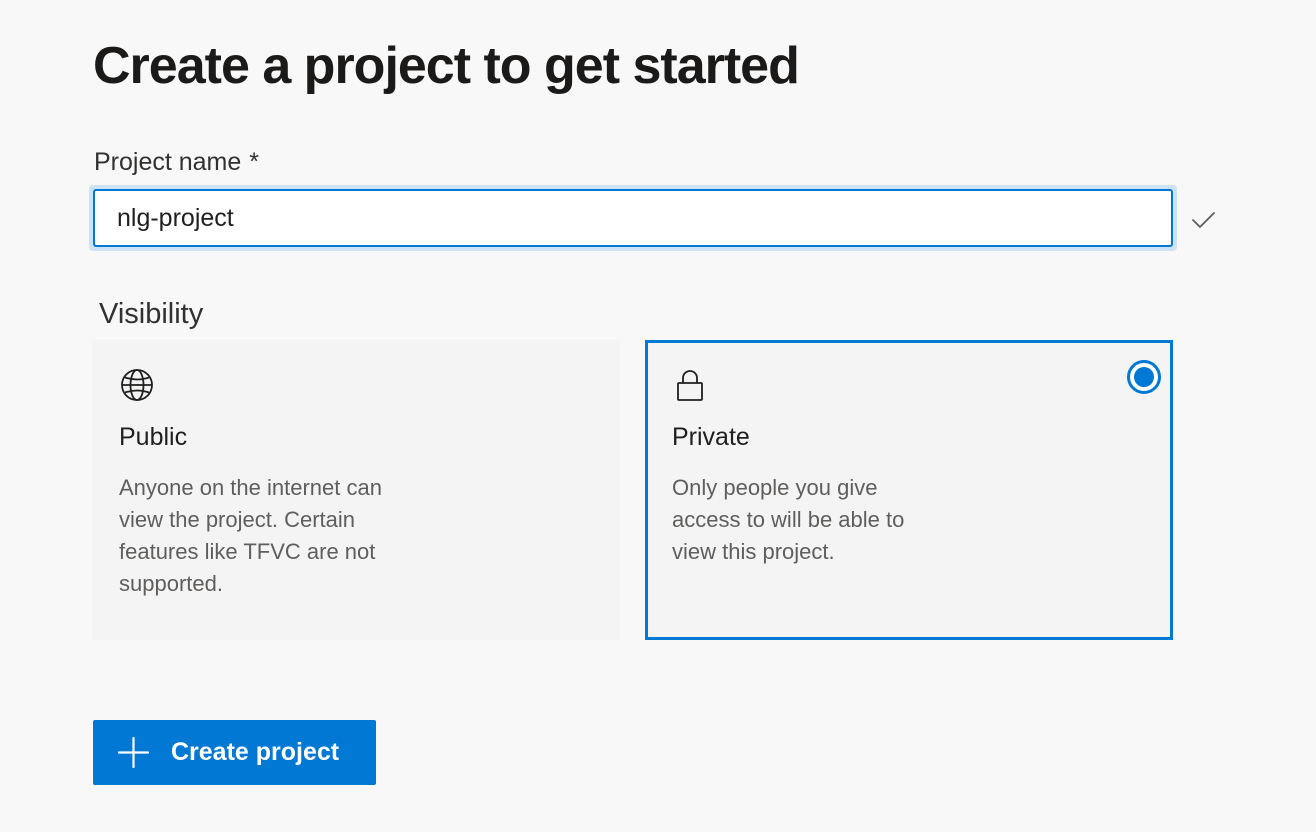  What do you see at coordinates (153, 437) in the screenshot?
I see `public-option-title: Public` at bounding box center [153, 437].